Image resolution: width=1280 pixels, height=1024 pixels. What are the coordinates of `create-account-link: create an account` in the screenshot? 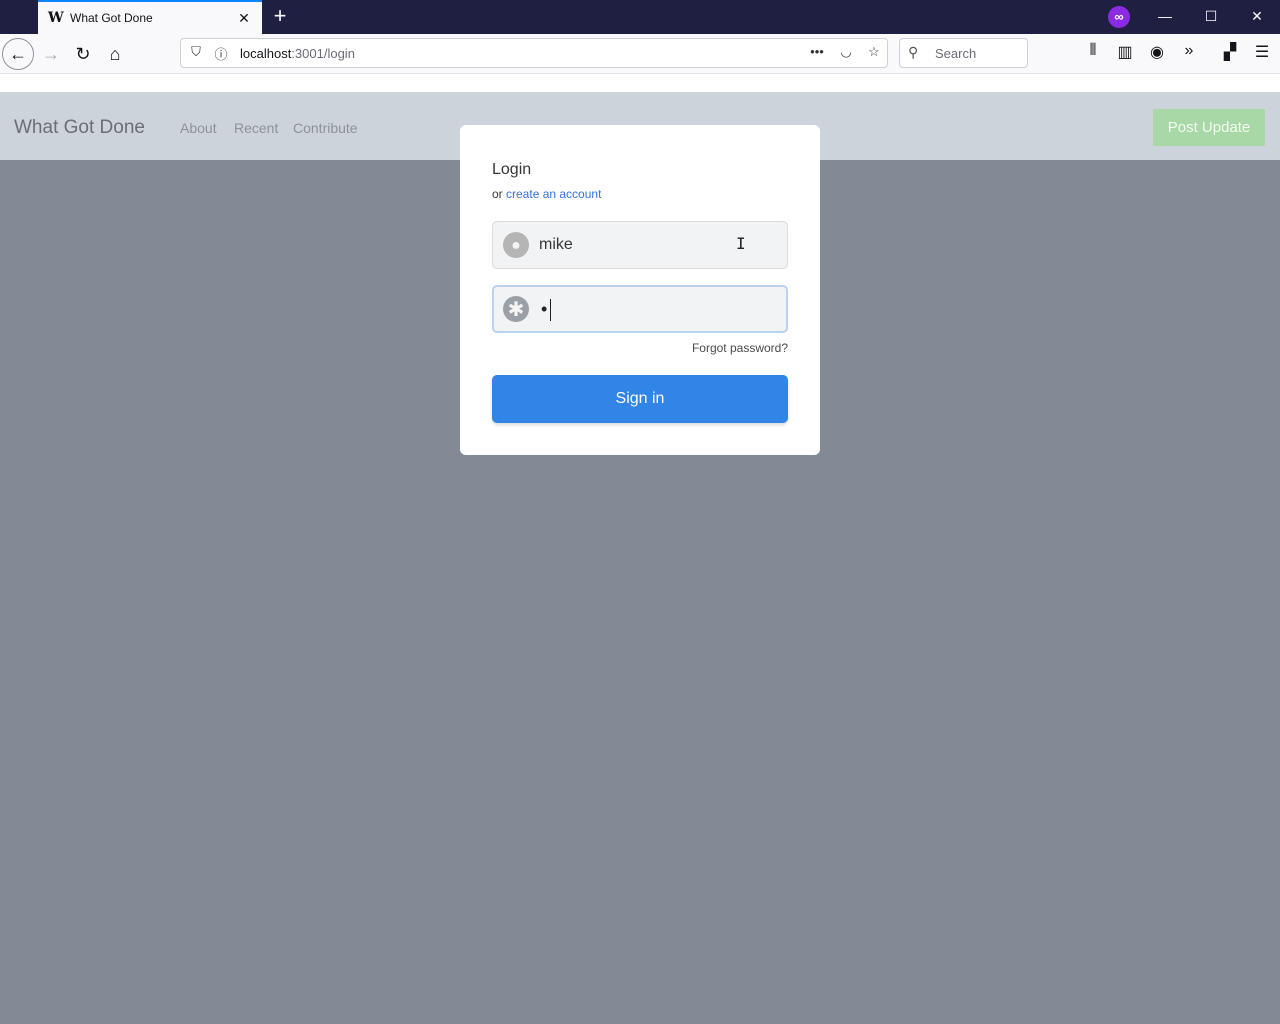 It's located at (553, 194).